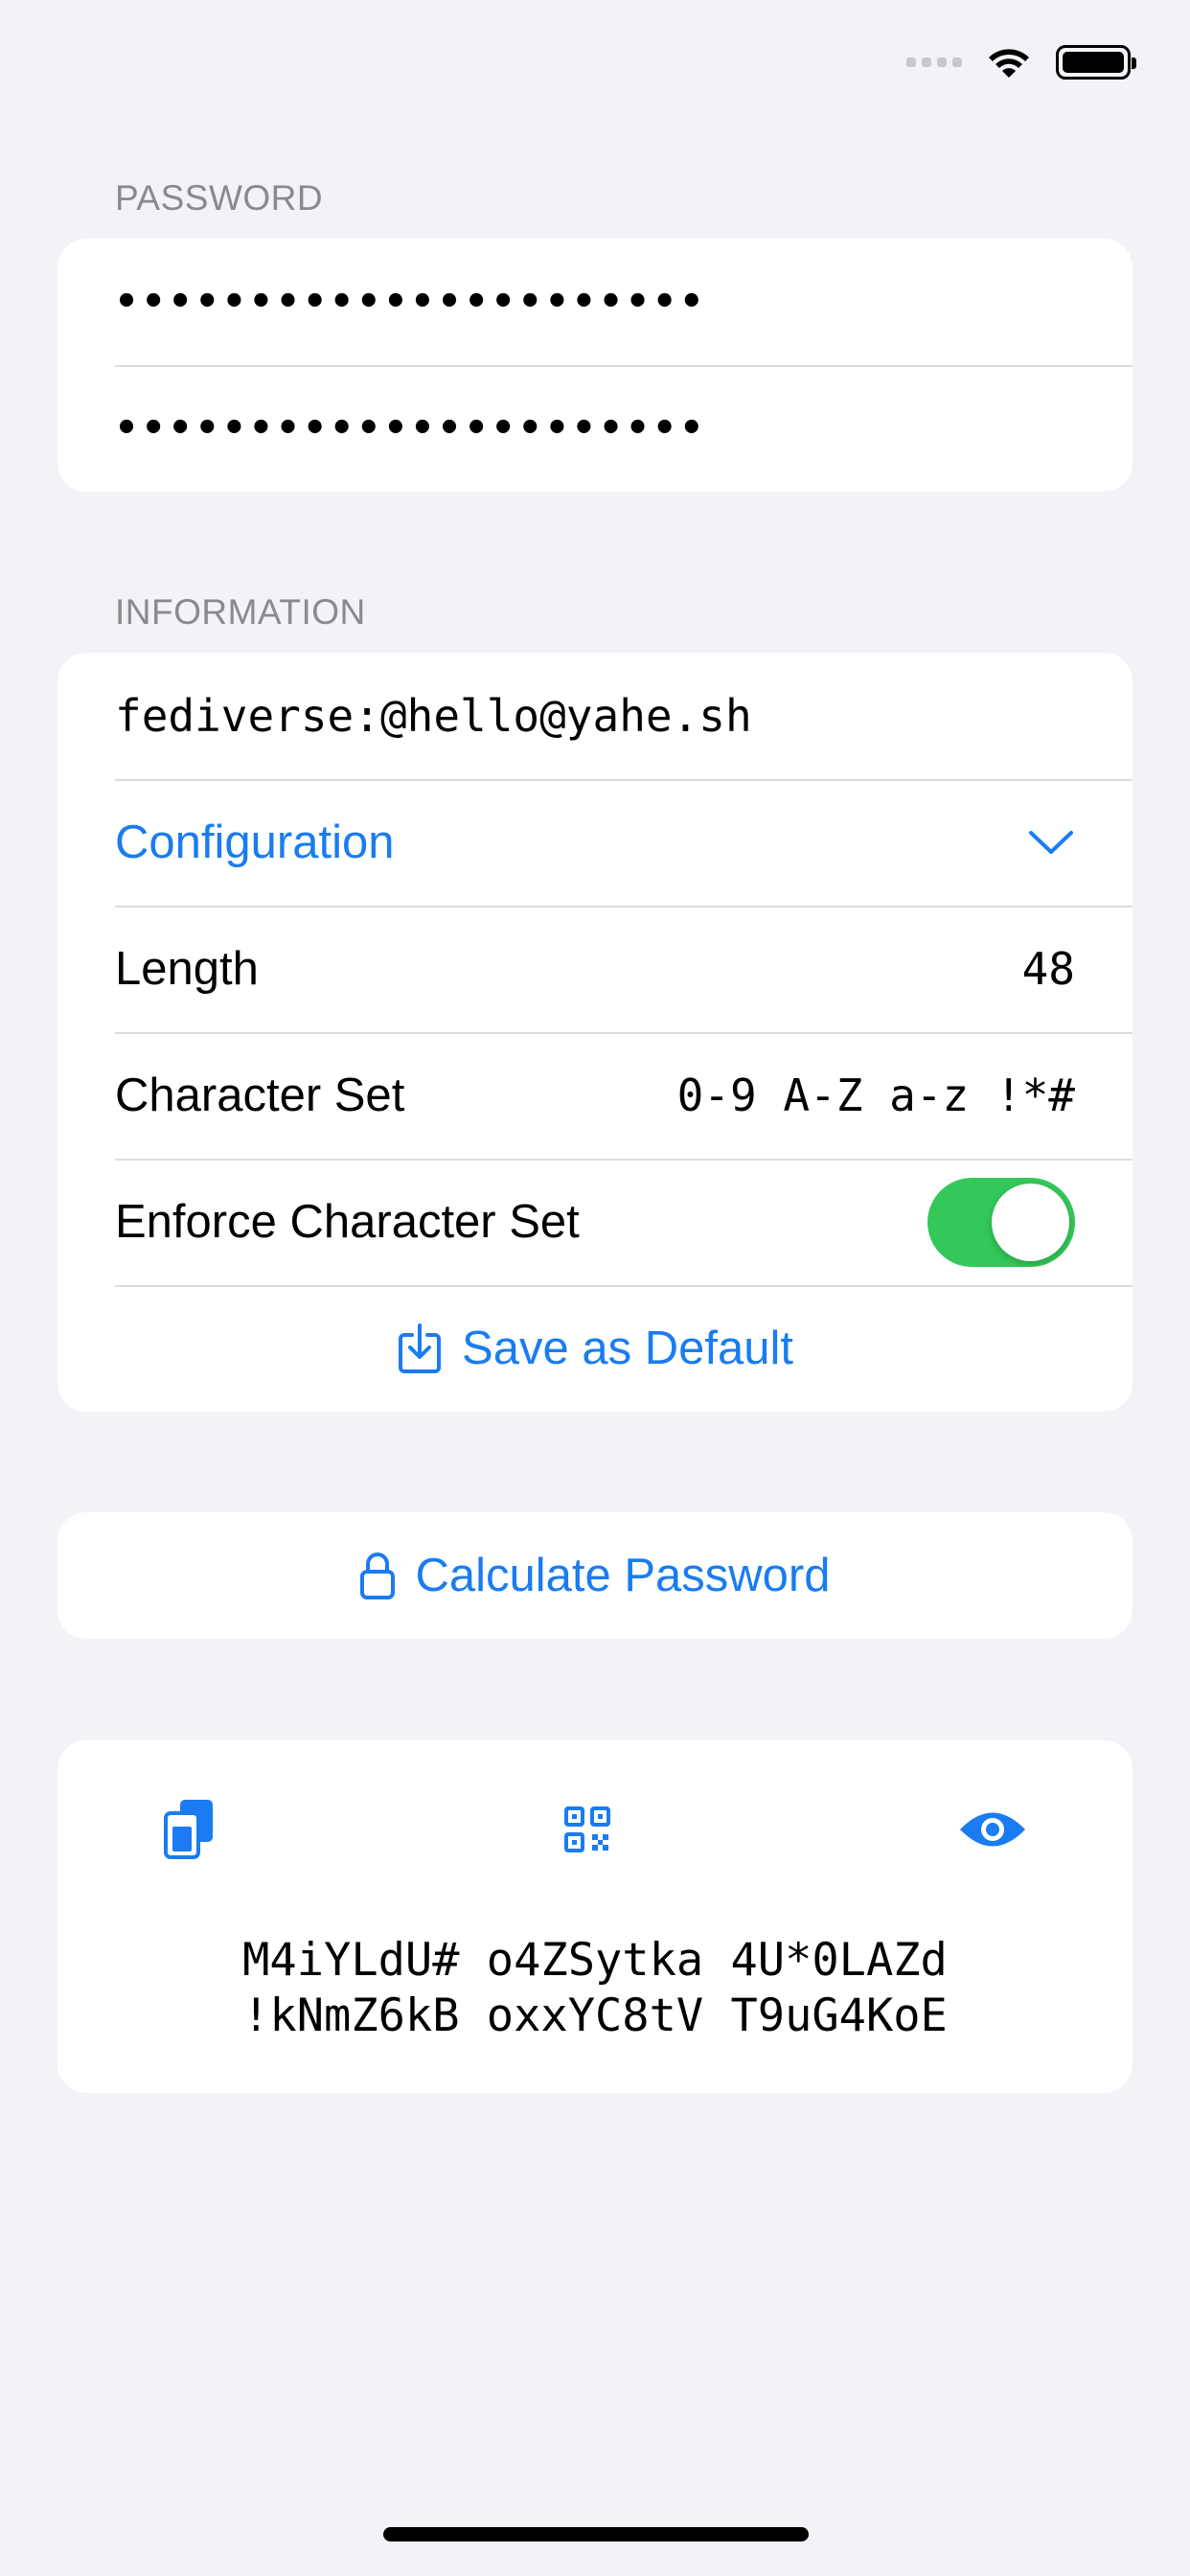 Image resolution: width=1190 pixels, height=2576 pixels. I want to click on chevron-down-icon, so click(1051, 842).